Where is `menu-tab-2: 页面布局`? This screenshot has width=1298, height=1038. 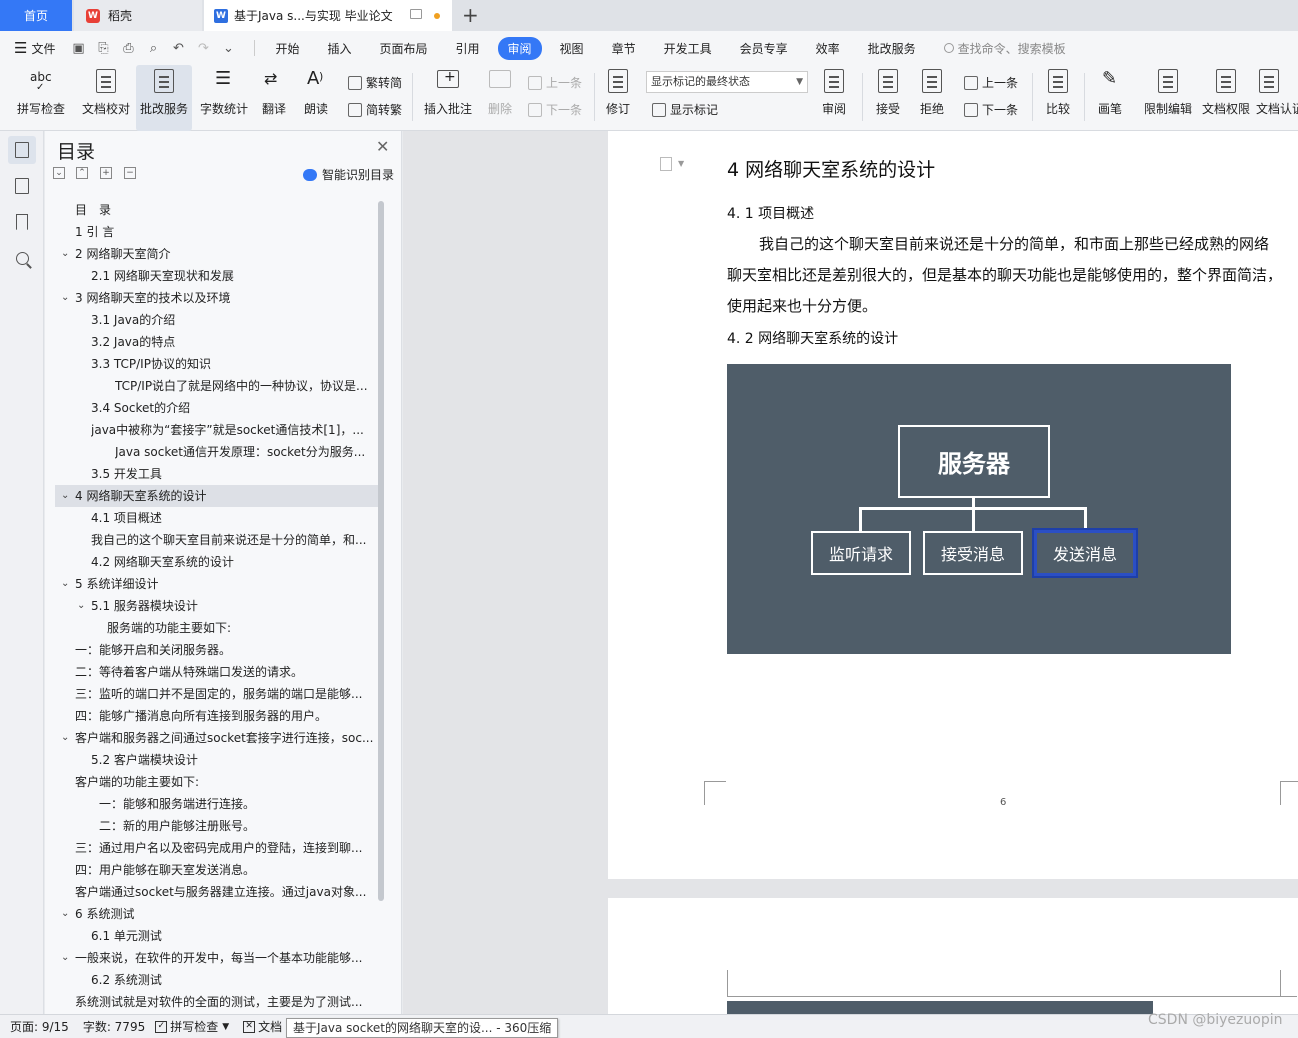 menu-tab-2: 页面布局 is located at coordinates (404, 48).